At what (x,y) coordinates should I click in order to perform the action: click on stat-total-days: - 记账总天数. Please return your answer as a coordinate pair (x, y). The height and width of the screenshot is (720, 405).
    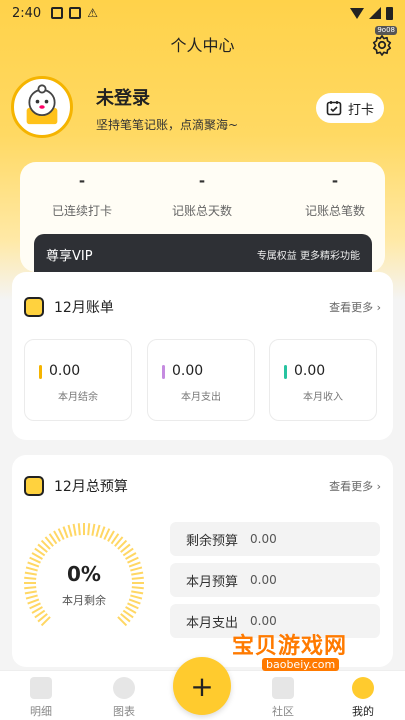
    Looking at the image, I should click on (202, 195).